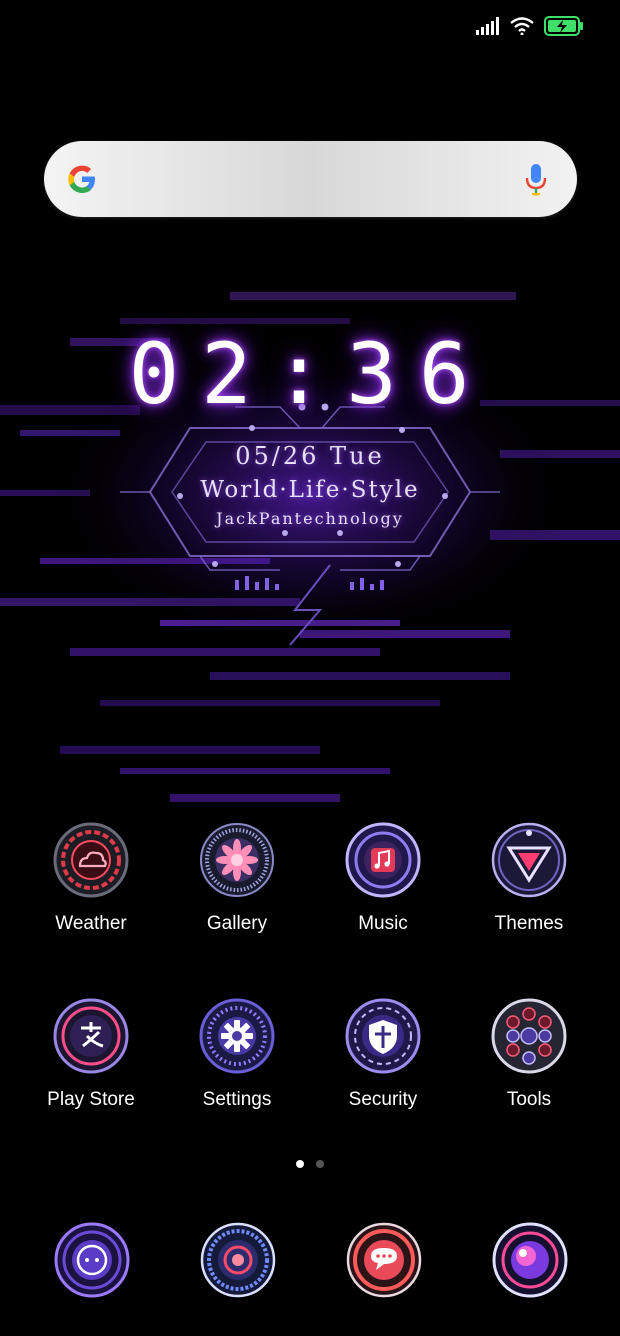 The width and height of the screenshot is (620, 1336). I want to click on app-label-play-store: Play Store, so click(91, 1099).